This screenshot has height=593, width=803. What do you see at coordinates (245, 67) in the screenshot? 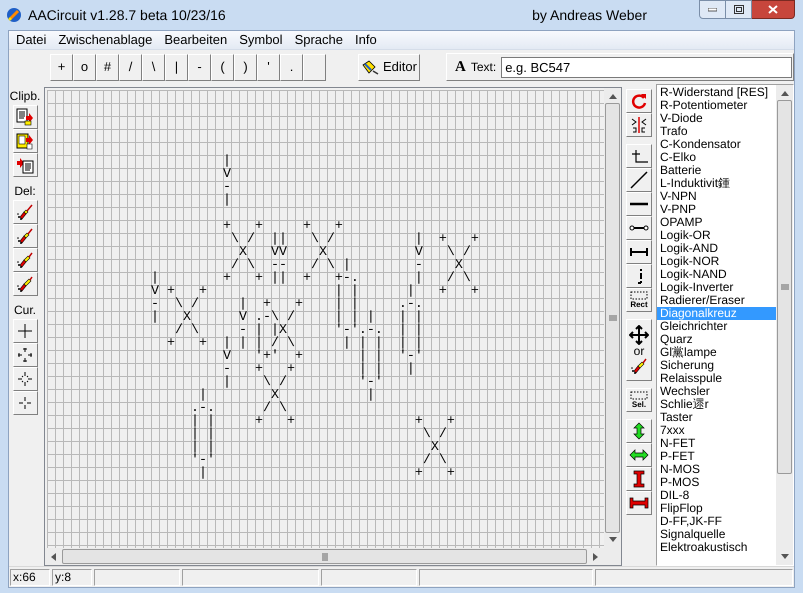
I see `character-button: )` at bounding box center [245, 67].